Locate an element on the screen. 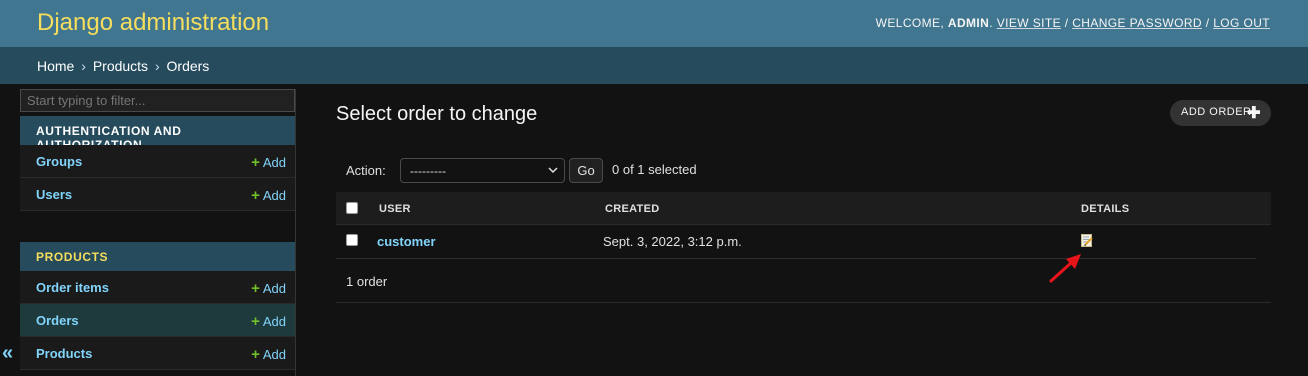 The width and height of the screenshot is (1308, 376). breadcrumb: Home › Products › Orders is located at coordinates (654, 65).